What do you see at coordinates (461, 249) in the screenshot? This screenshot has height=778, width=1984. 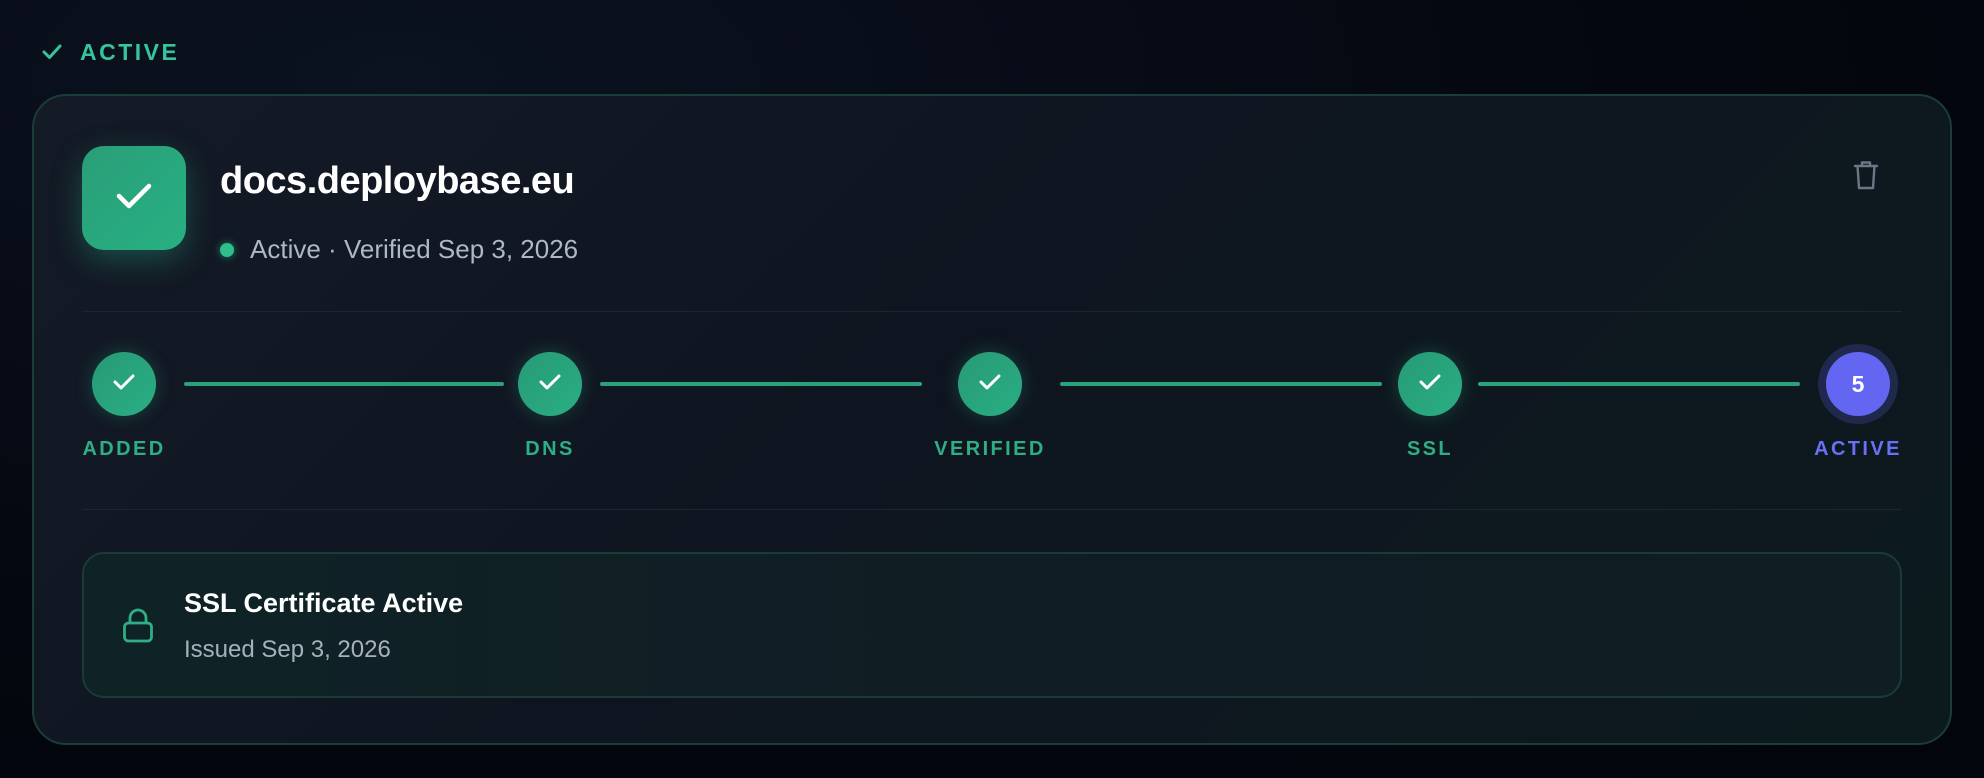 I see `verified-date: Verified Sep 3, 2026` at bounding box center [461, 249].